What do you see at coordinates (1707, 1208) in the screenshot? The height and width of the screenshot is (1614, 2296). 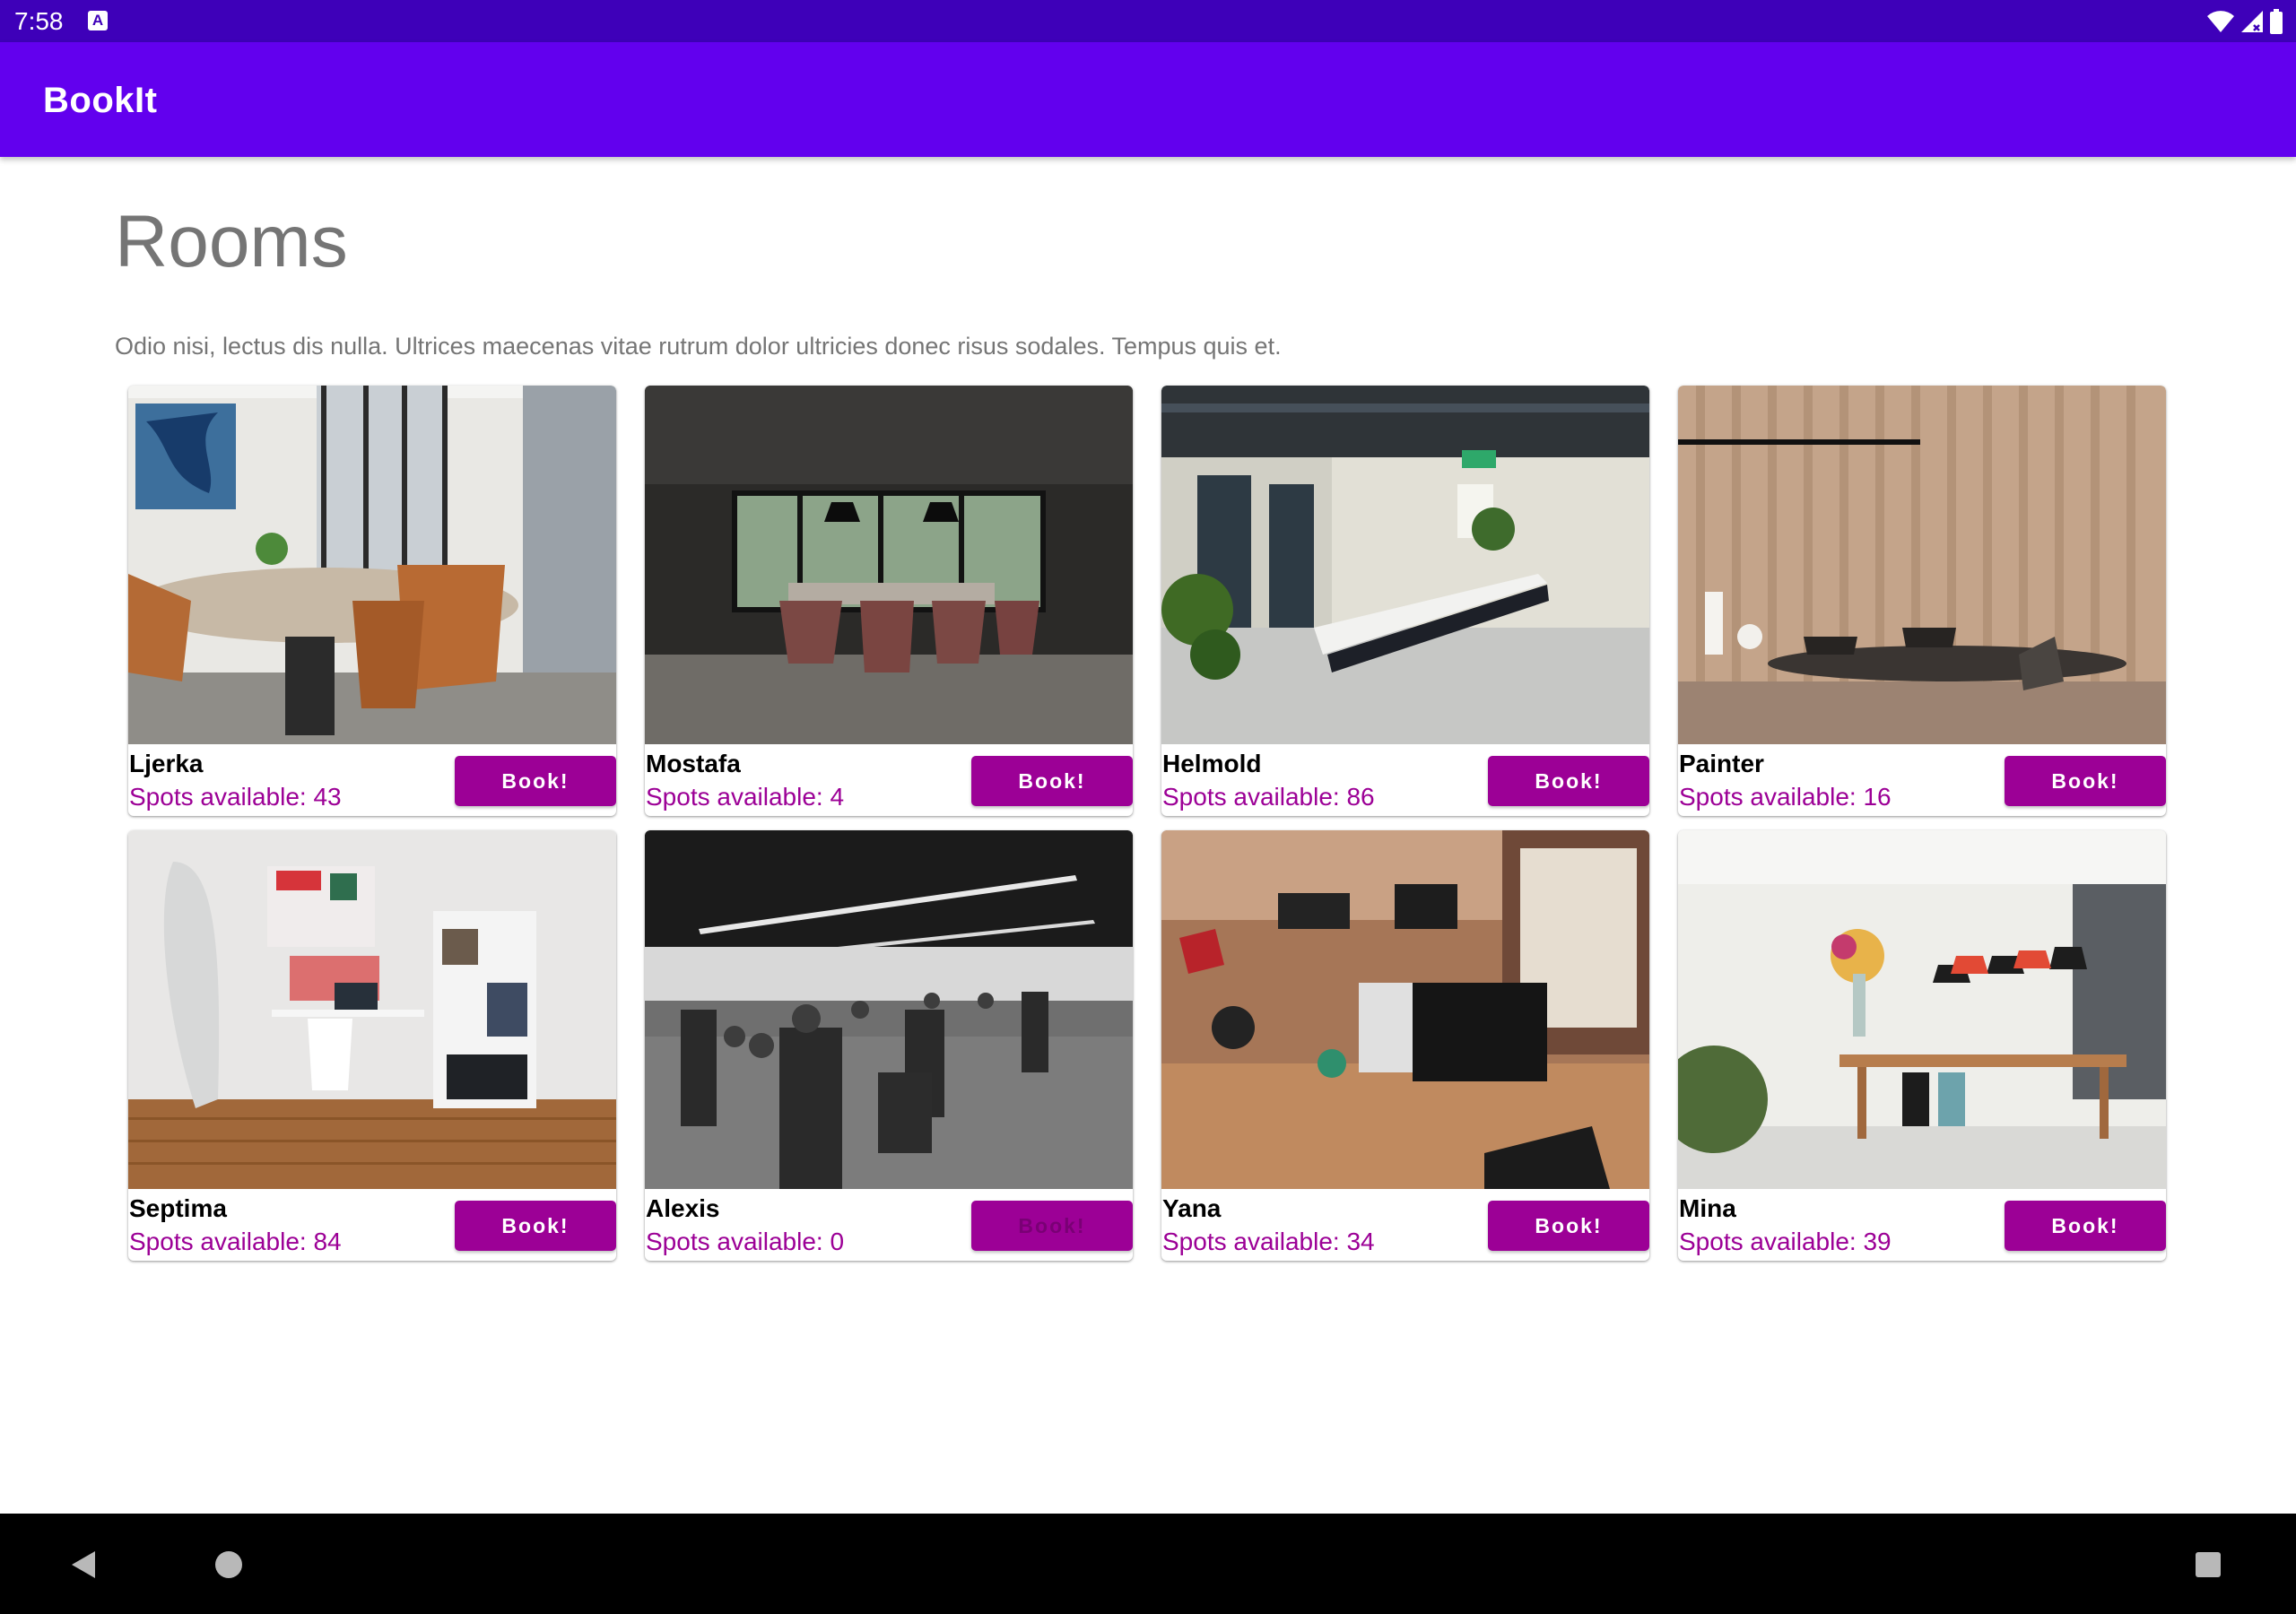 I see `room-name: Mina` at bounding box center [1707, 1208].